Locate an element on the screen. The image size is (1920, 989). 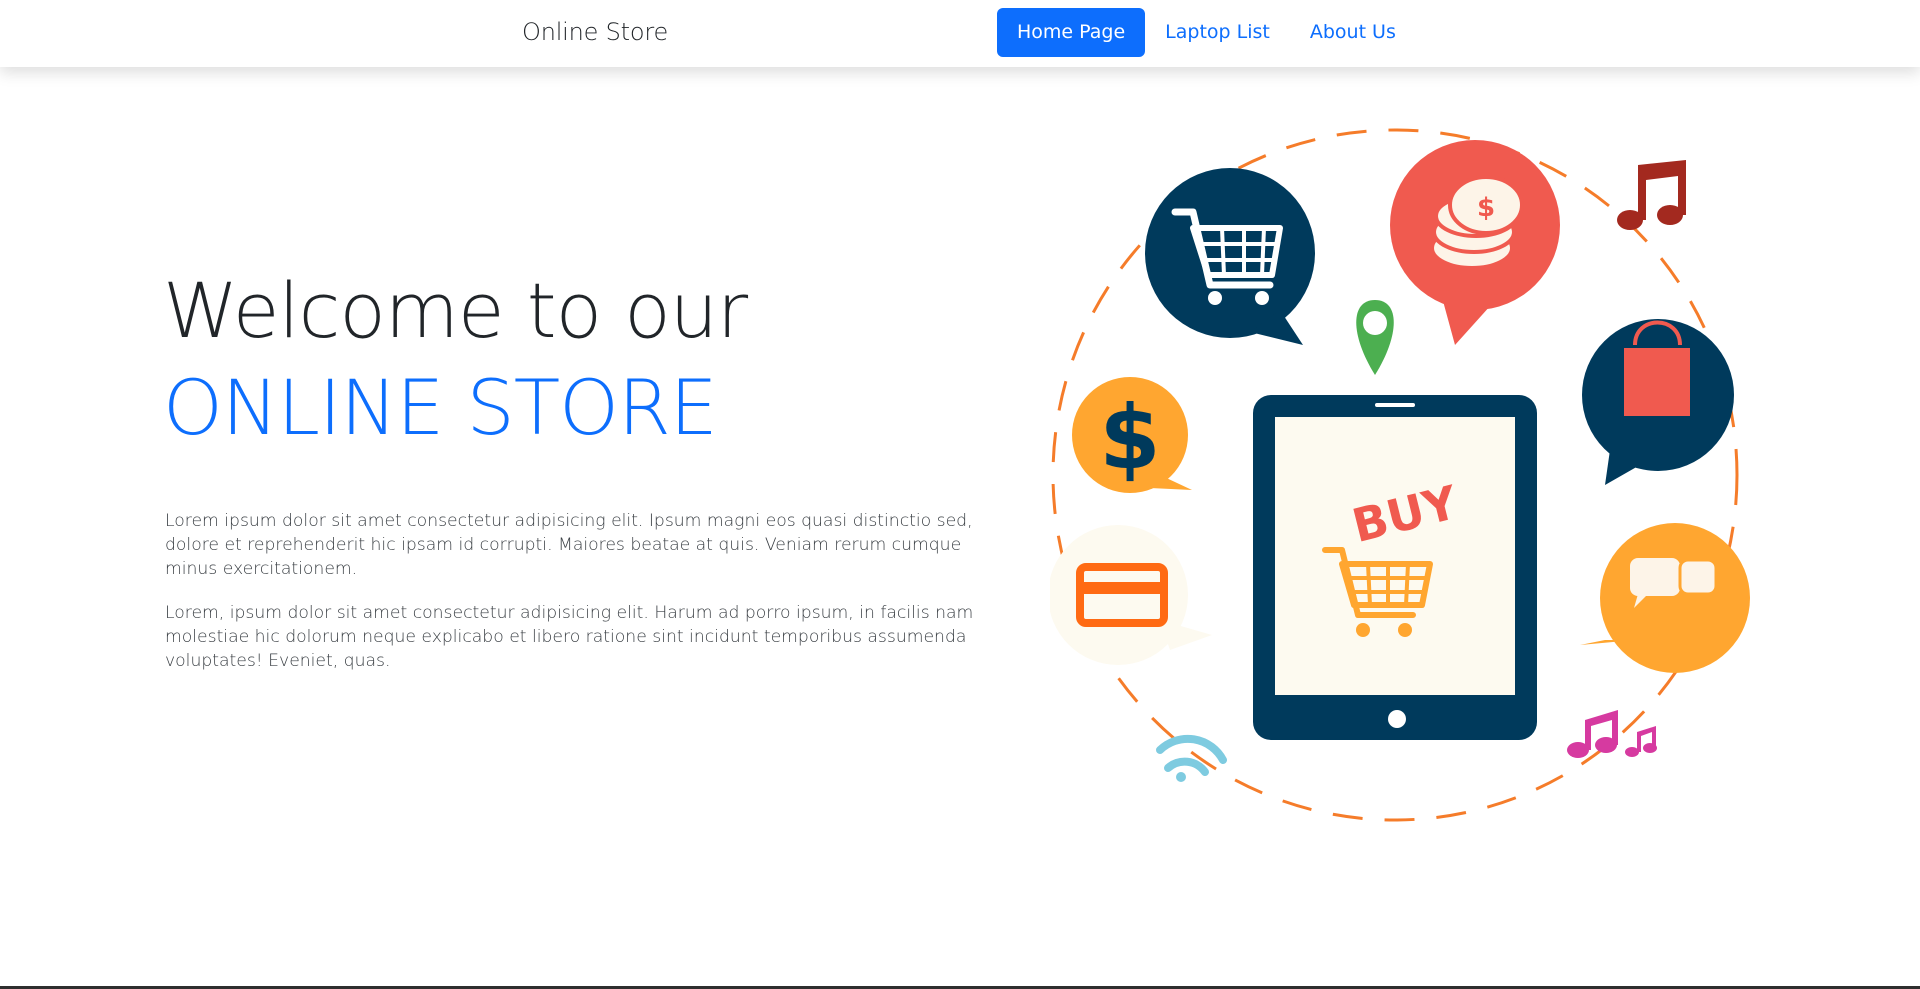
hero-title-accent: ONLINE STORE is located at coordinates (440, 407).